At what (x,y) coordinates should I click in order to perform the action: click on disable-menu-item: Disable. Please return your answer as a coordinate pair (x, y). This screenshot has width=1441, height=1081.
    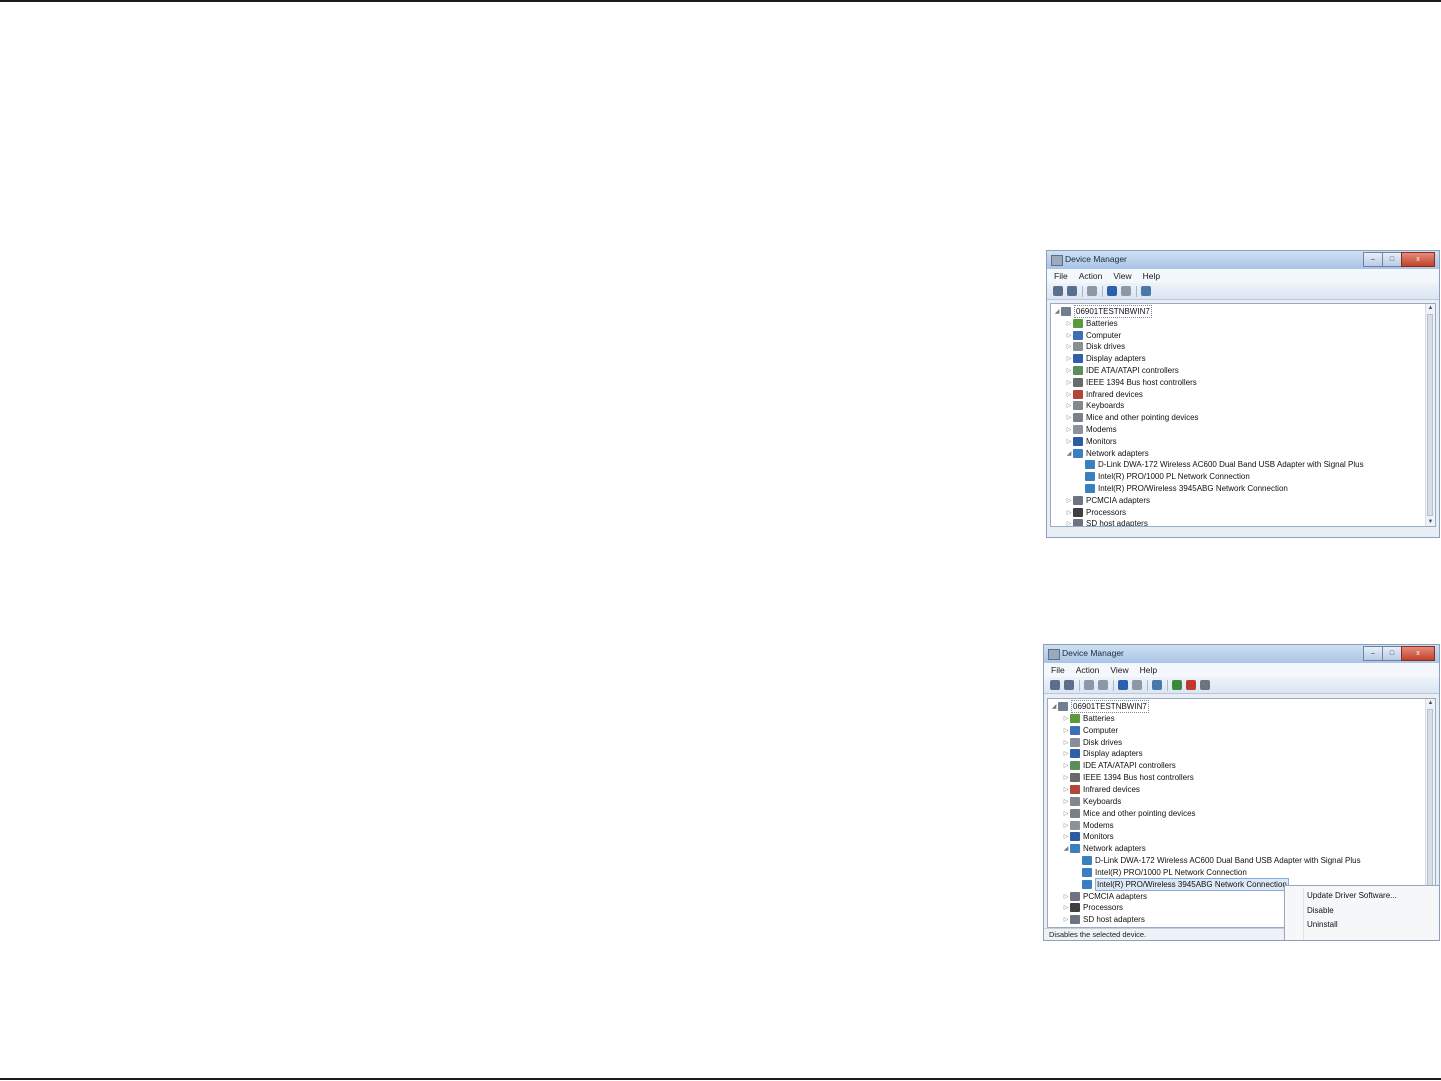
    Looking at the image, I should click on (1320, 910).